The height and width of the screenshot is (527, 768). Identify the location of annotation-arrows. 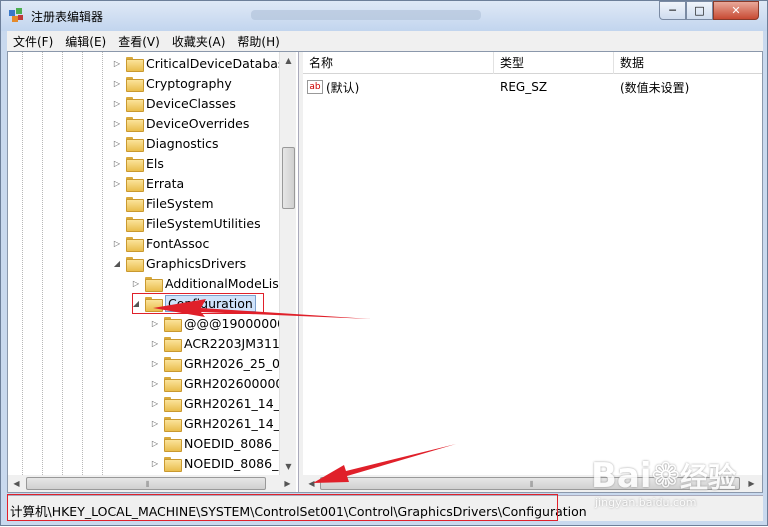
(304, 391).